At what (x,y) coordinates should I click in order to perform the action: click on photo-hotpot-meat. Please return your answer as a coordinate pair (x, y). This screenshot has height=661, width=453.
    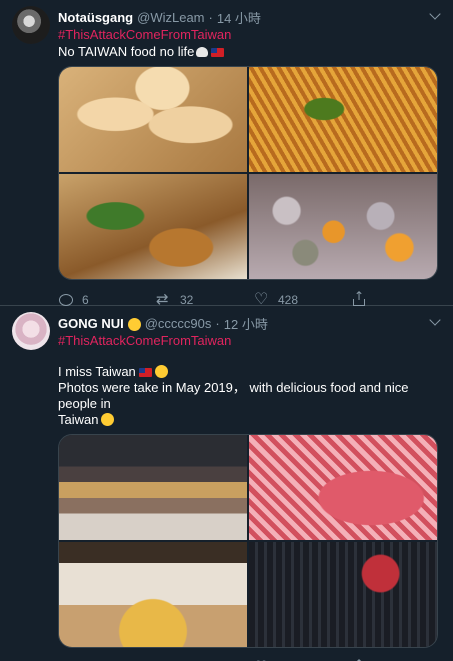
    Looking at the image, I should click on (343, 487).